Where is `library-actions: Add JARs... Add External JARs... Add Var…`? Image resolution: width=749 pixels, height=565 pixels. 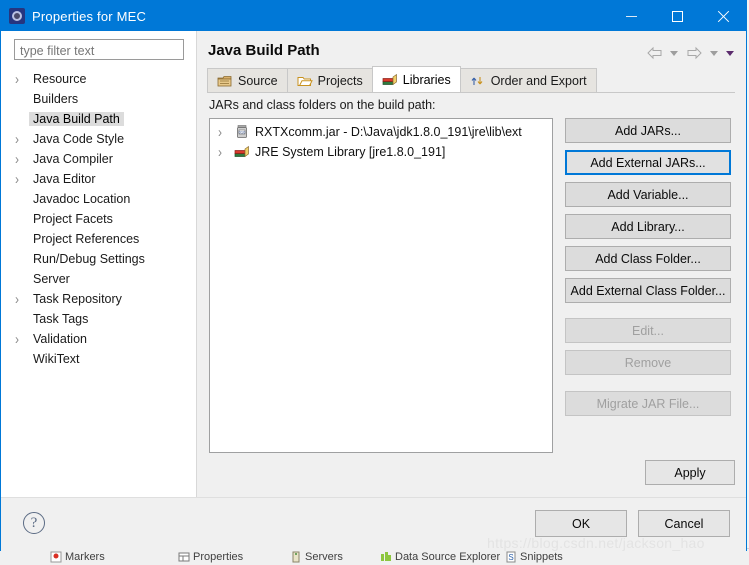 library-actions: Add JARs... Add External JARs... Add Var… is located at coordinates (648, 270).